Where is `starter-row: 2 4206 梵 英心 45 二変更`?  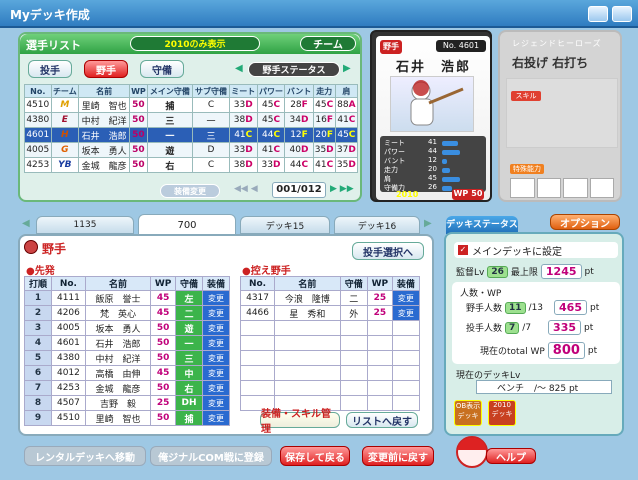
starter-row: 2 4206 梵 英心 45 二変更 is located at coordinates (127, 313).